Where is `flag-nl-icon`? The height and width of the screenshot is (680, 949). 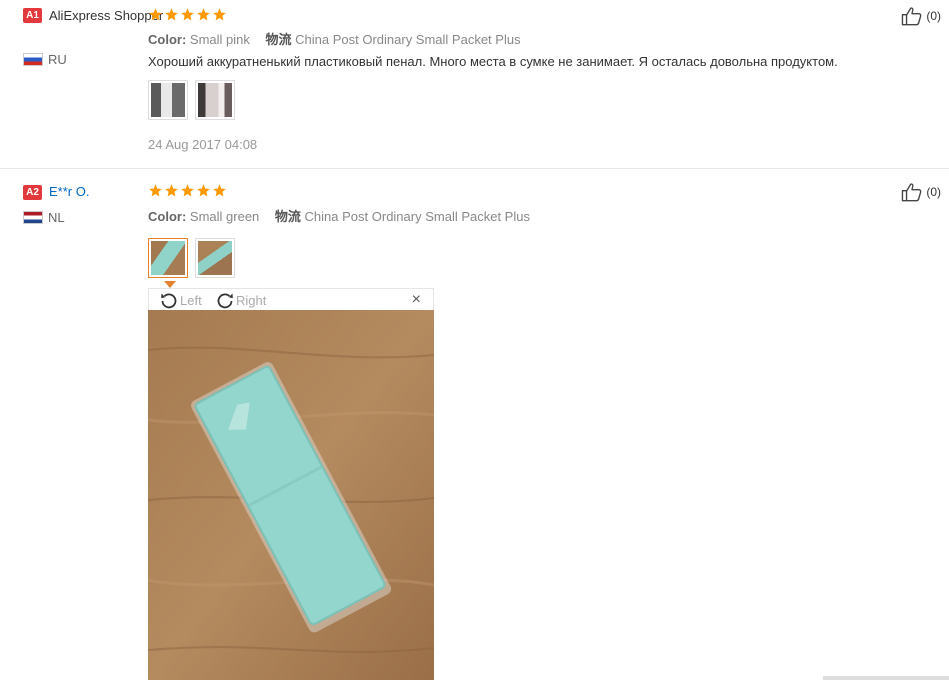
flag-nl-icon is located at coordinates (33, 217).